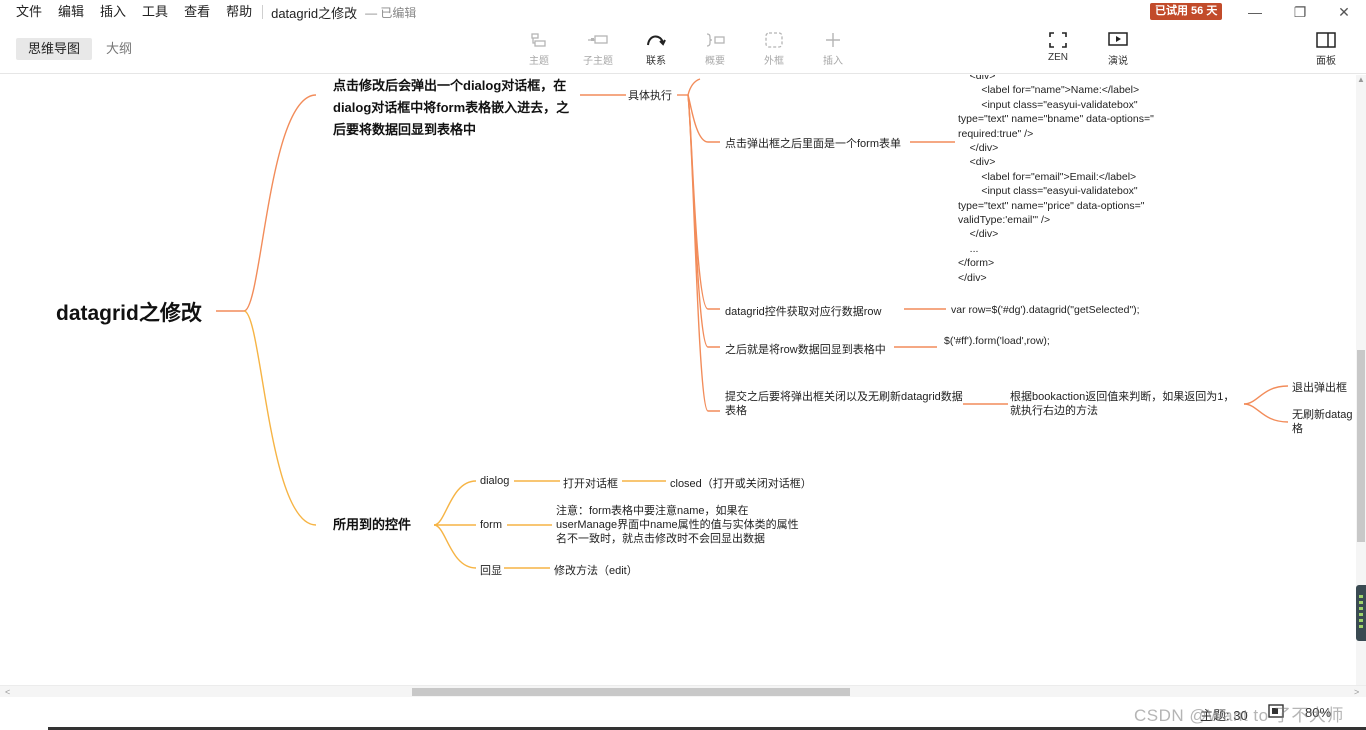 The width and height of the screenshot is (1366, 730). I want to click on tab-outline: 大纲, so click(119, 49).